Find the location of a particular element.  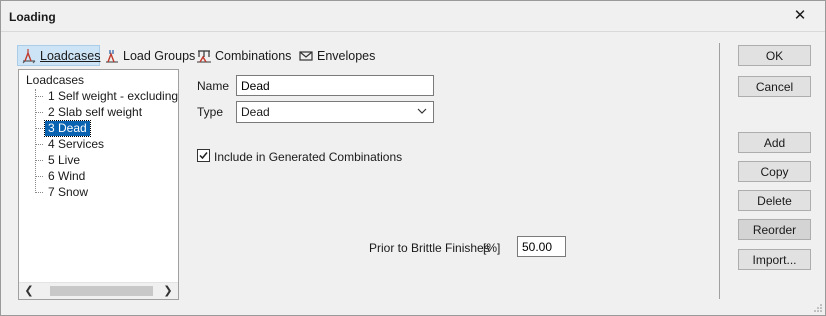

tree-item-label: 2 Slab self weight is located at coordinates (95, 111).